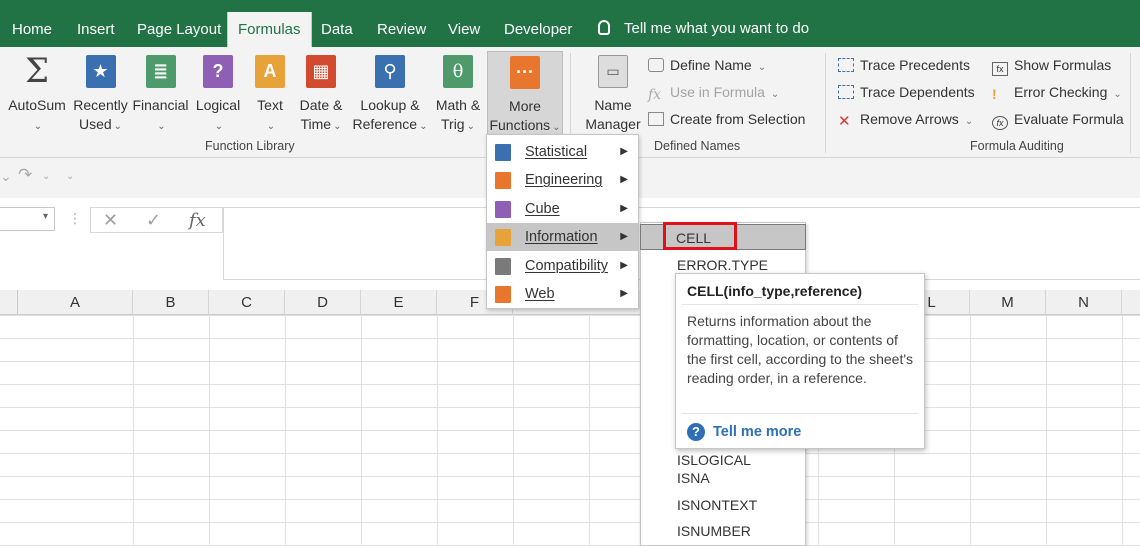  I want to click on menu-item-compatibility: Compatibility ▶, so click(562, 266).